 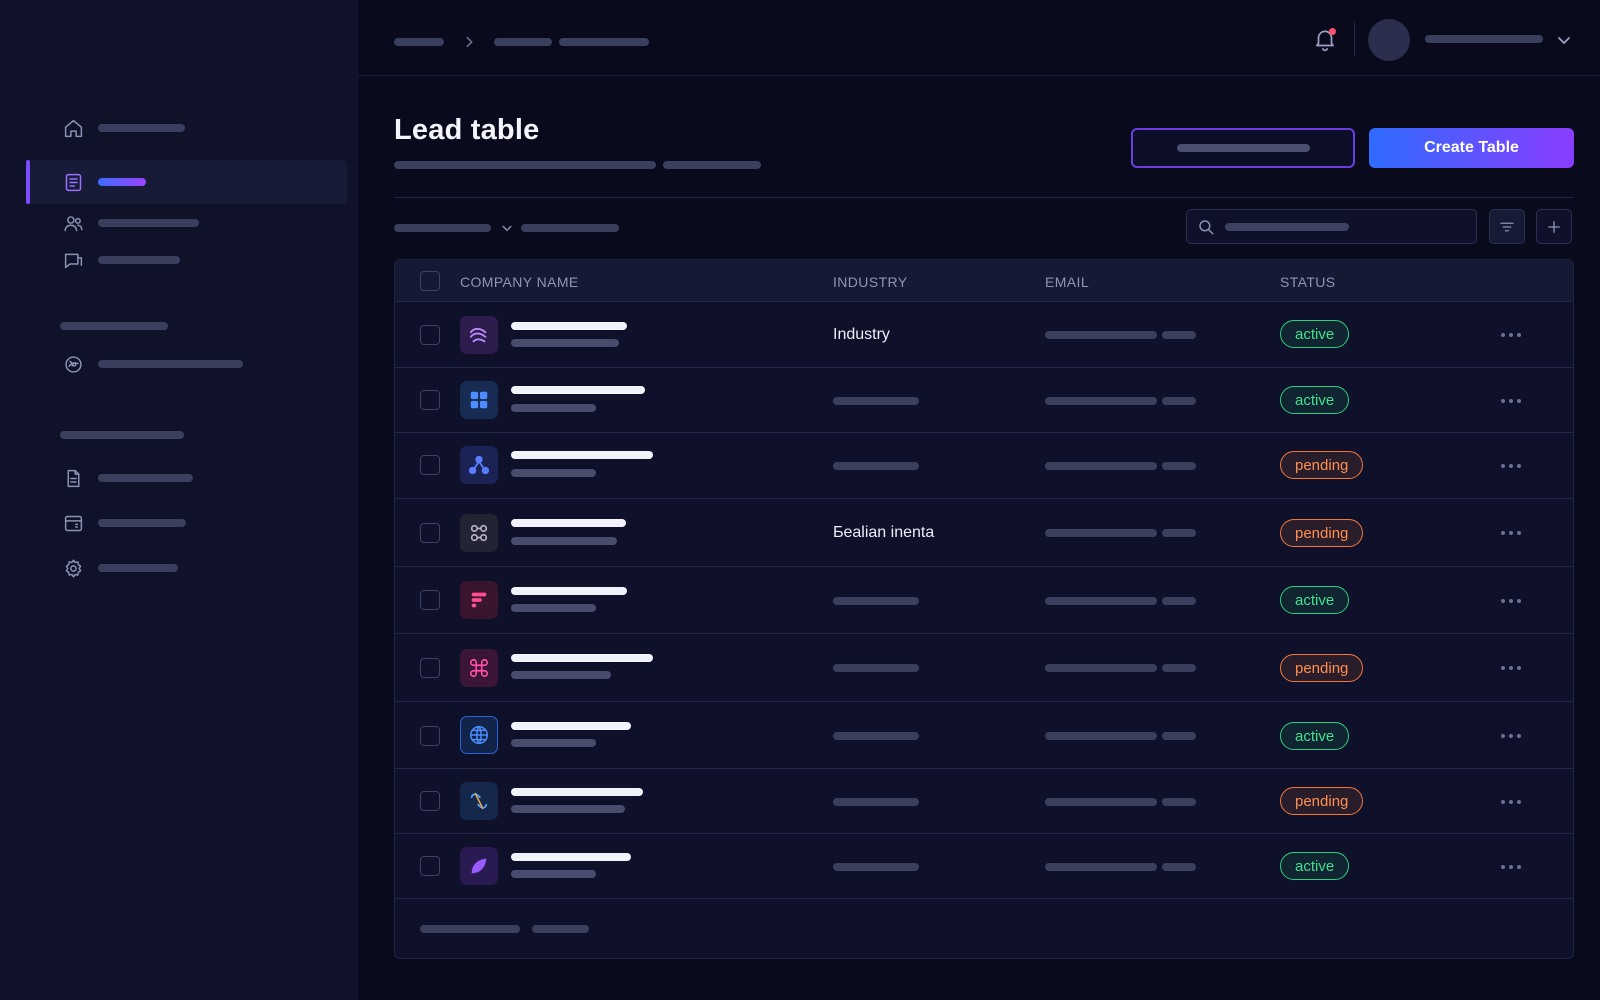 I want to click on secondary-button, so click(x=1243, y=148).